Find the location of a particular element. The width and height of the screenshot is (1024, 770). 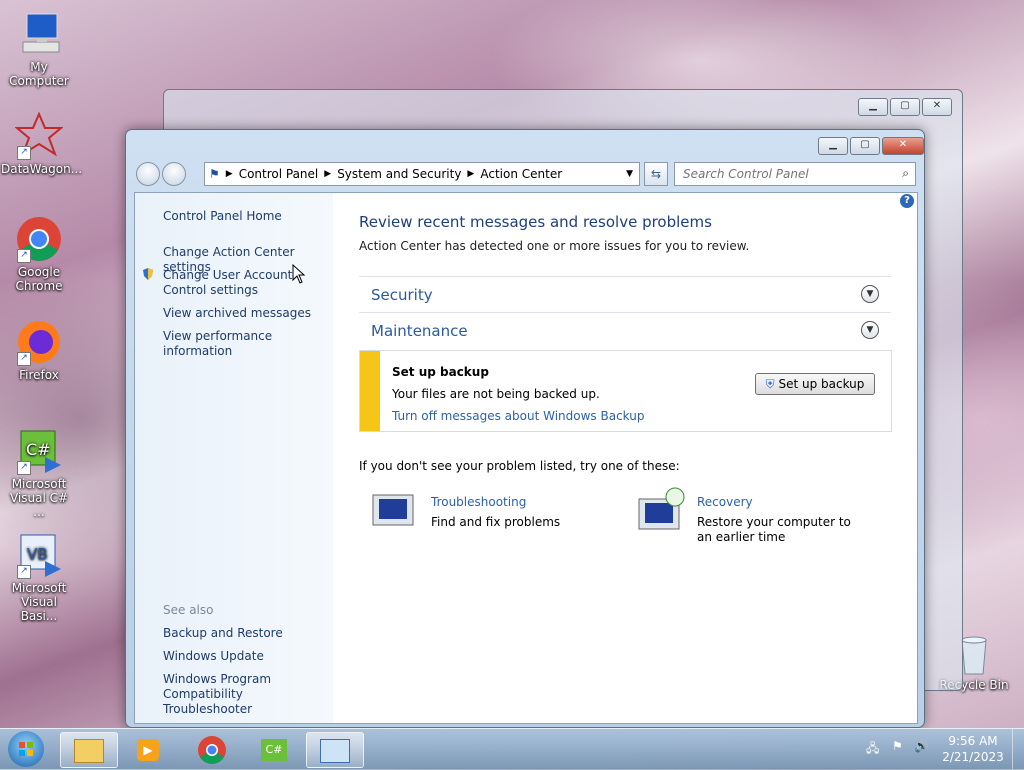

maximize-icon: ▢ is located at coordinates (905, 107).